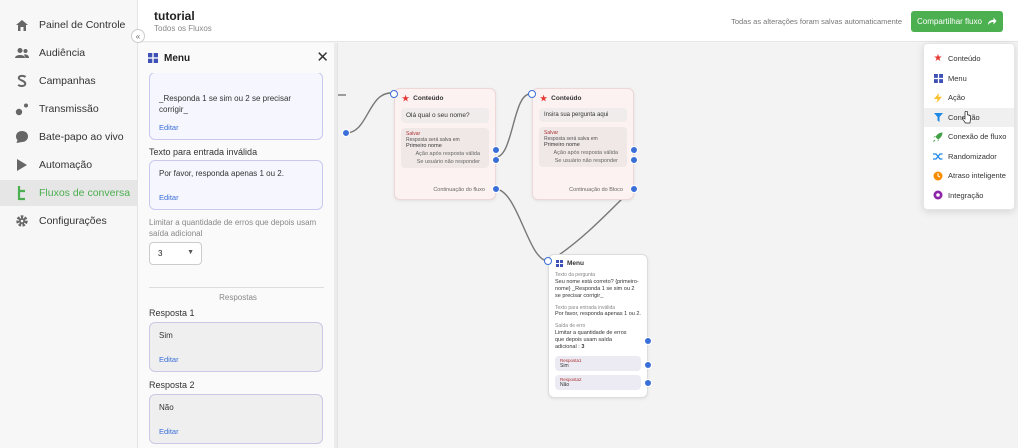 The width and height of the screenshot is (1018, 448). I want to click on shuffle-icon, so click(938, 156).